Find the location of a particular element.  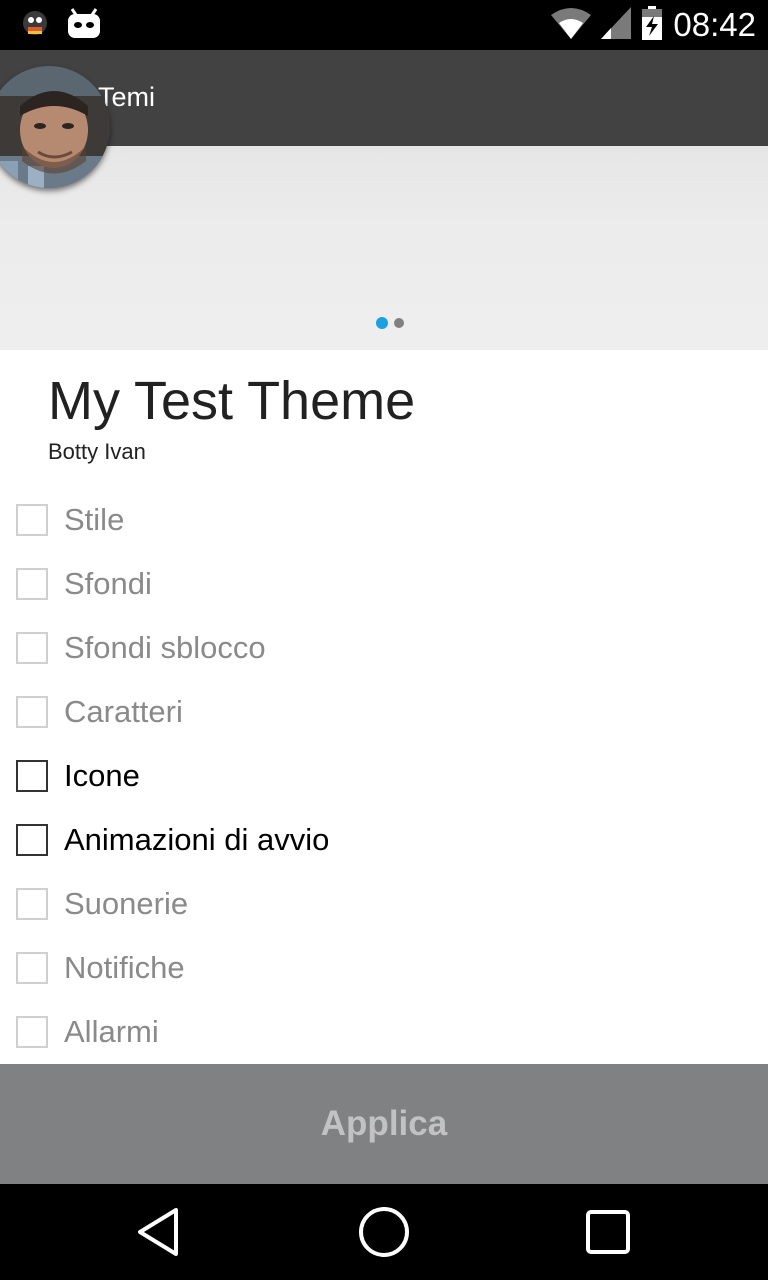

page-dot is located at coordinates (399, 323).